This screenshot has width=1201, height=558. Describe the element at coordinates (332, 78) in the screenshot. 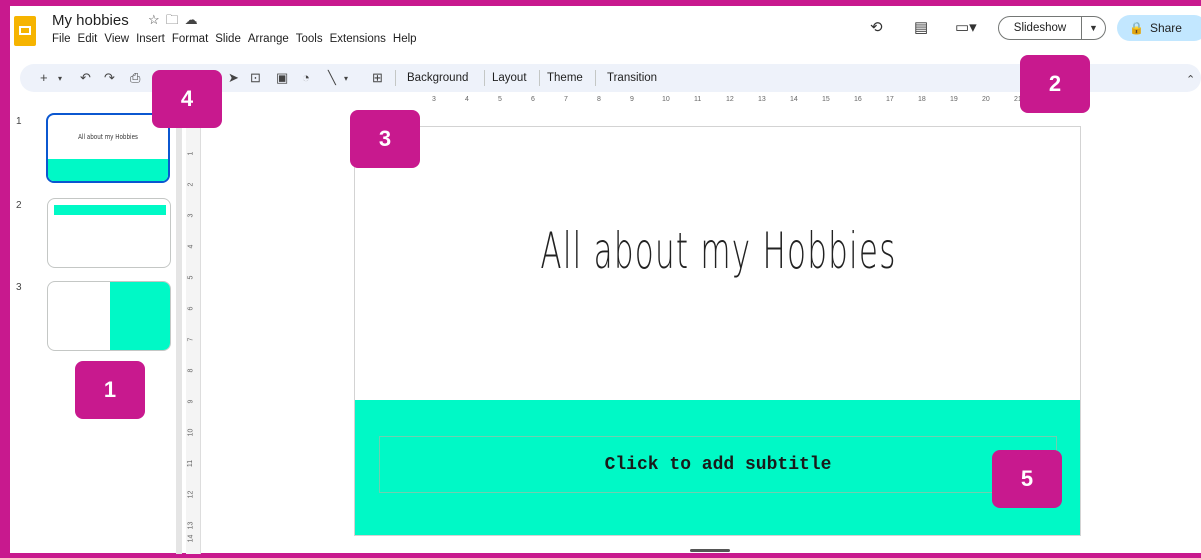

I see `line-icon: ╲` at that location.